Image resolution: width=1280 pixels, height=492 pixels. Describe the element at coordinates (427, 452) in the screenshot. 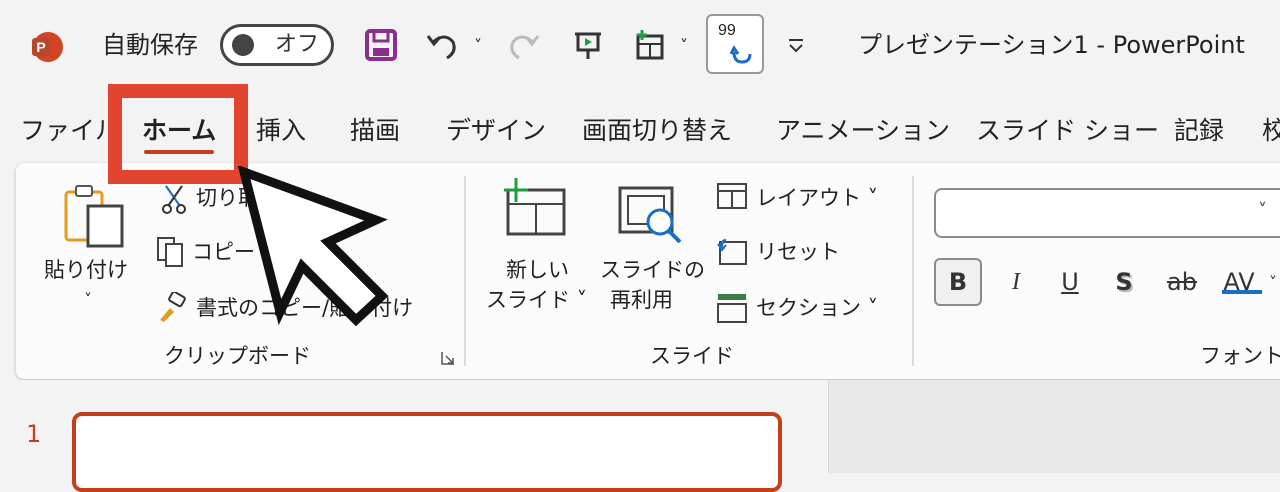

I see `slide-thumbnail` at that location.